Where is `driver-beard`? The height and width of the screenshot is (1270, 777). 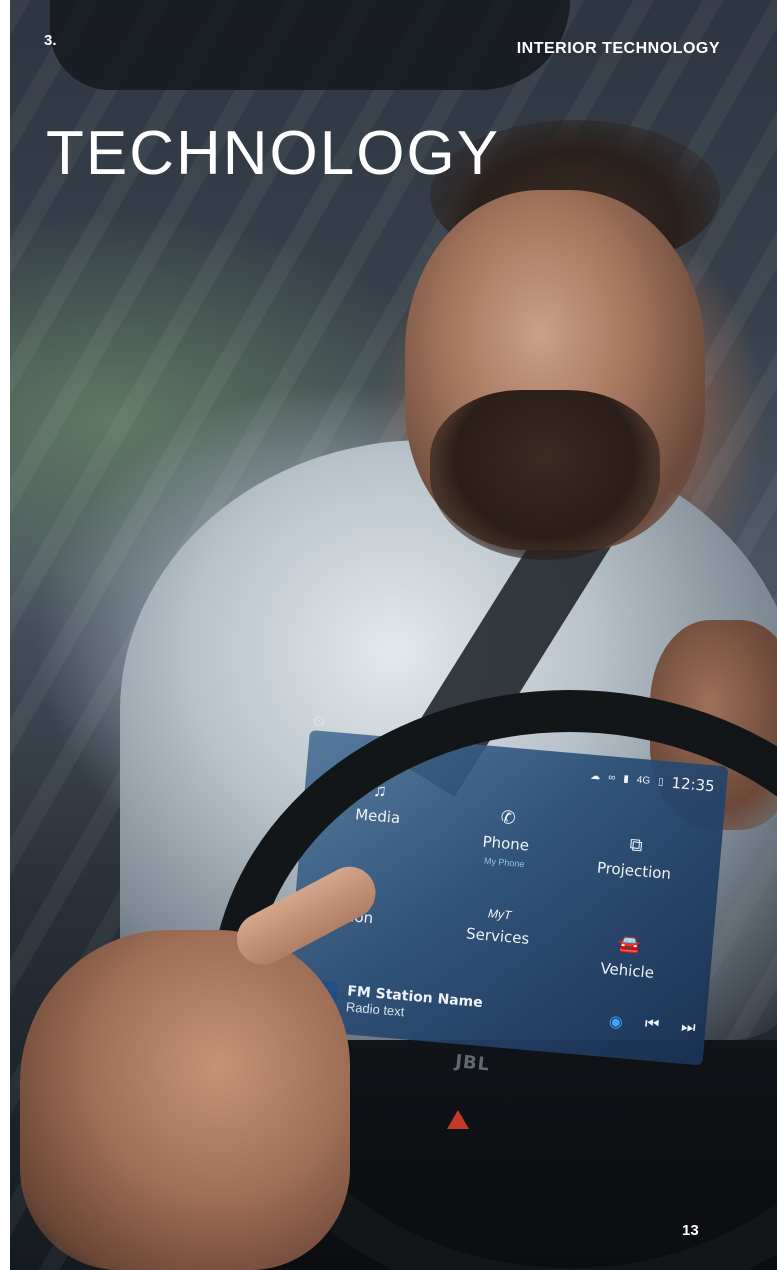
driver-beard is located at coordinates (545, 475).